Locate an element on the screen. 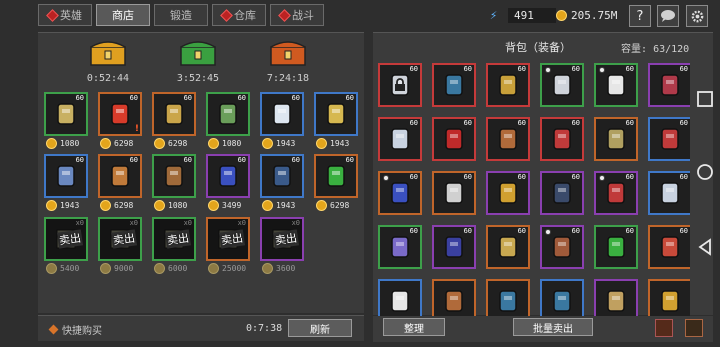  warehouse-icon is located at coordinates (226, 15).